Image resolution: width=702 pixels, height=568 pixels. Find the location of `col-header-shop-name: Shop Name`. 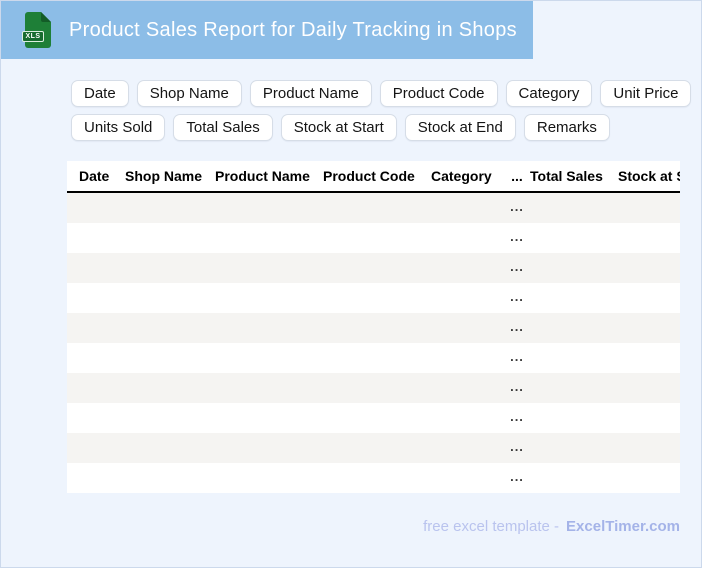

col-header-shop-name: Shop Name is located at coordinates (164, 176).